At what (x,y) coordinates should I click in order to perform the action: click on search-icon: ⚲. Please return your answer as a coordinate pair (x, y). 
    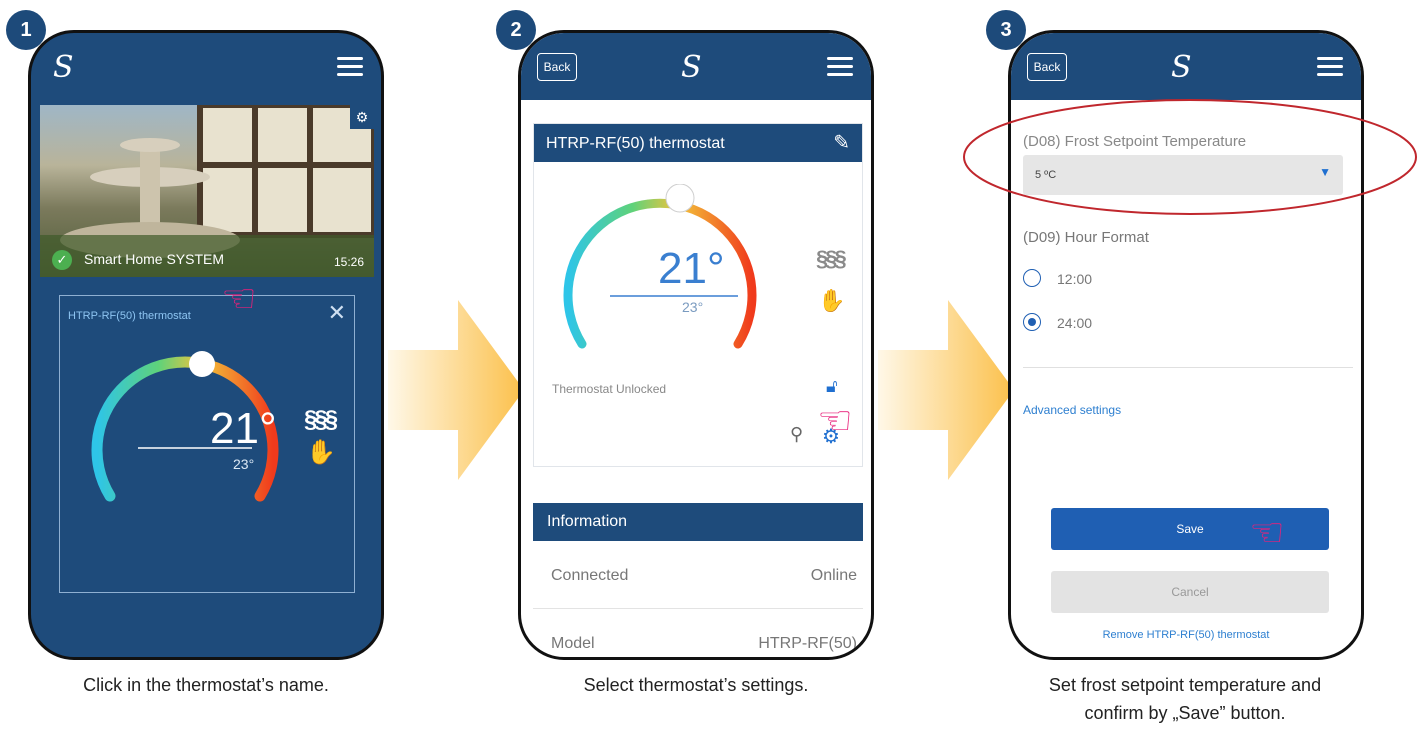
    Looking at the image, I should click on (796, 434).